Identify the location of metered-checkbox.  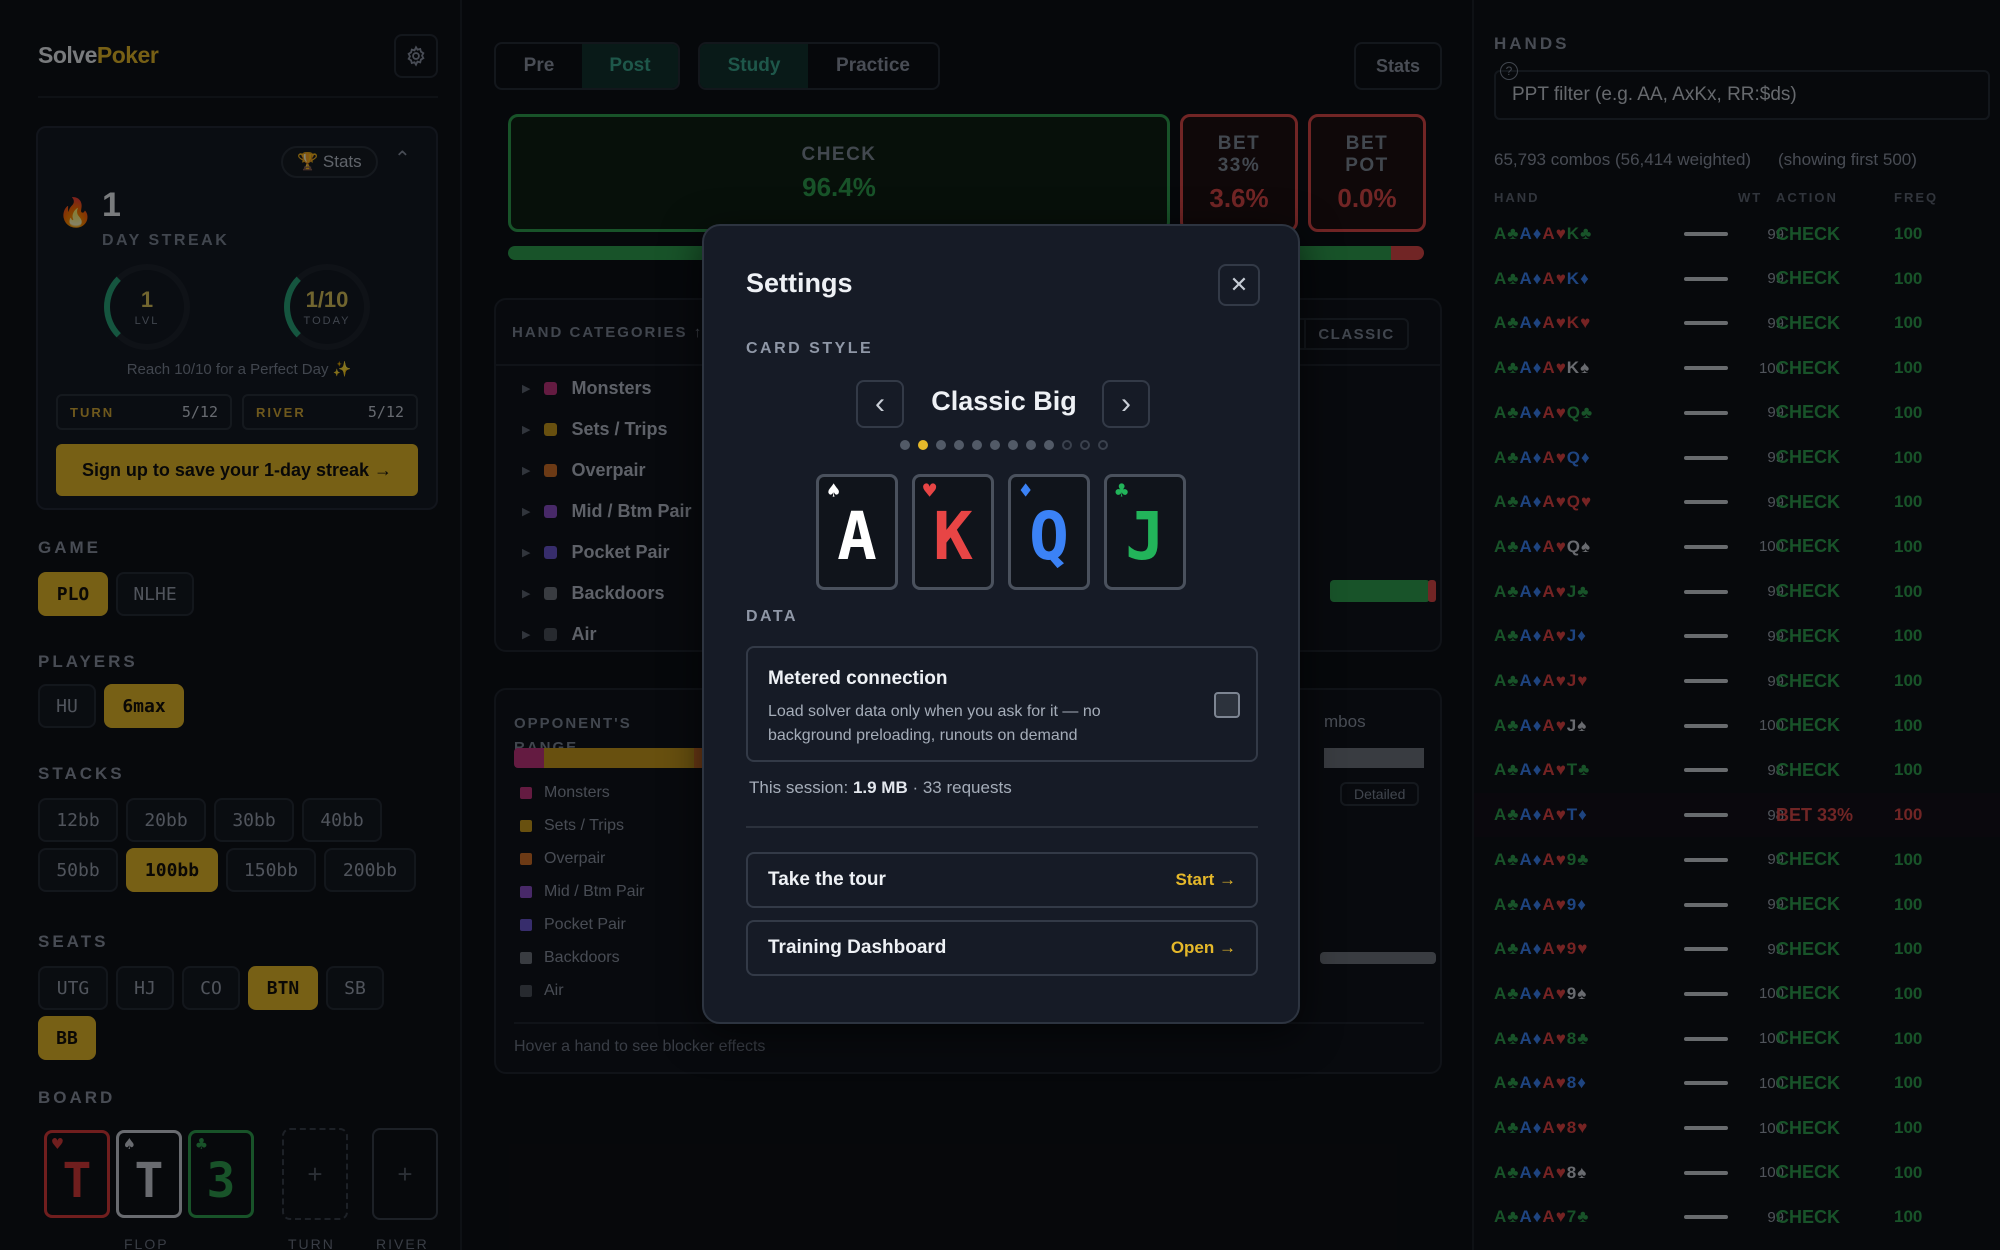
(1227, 705).